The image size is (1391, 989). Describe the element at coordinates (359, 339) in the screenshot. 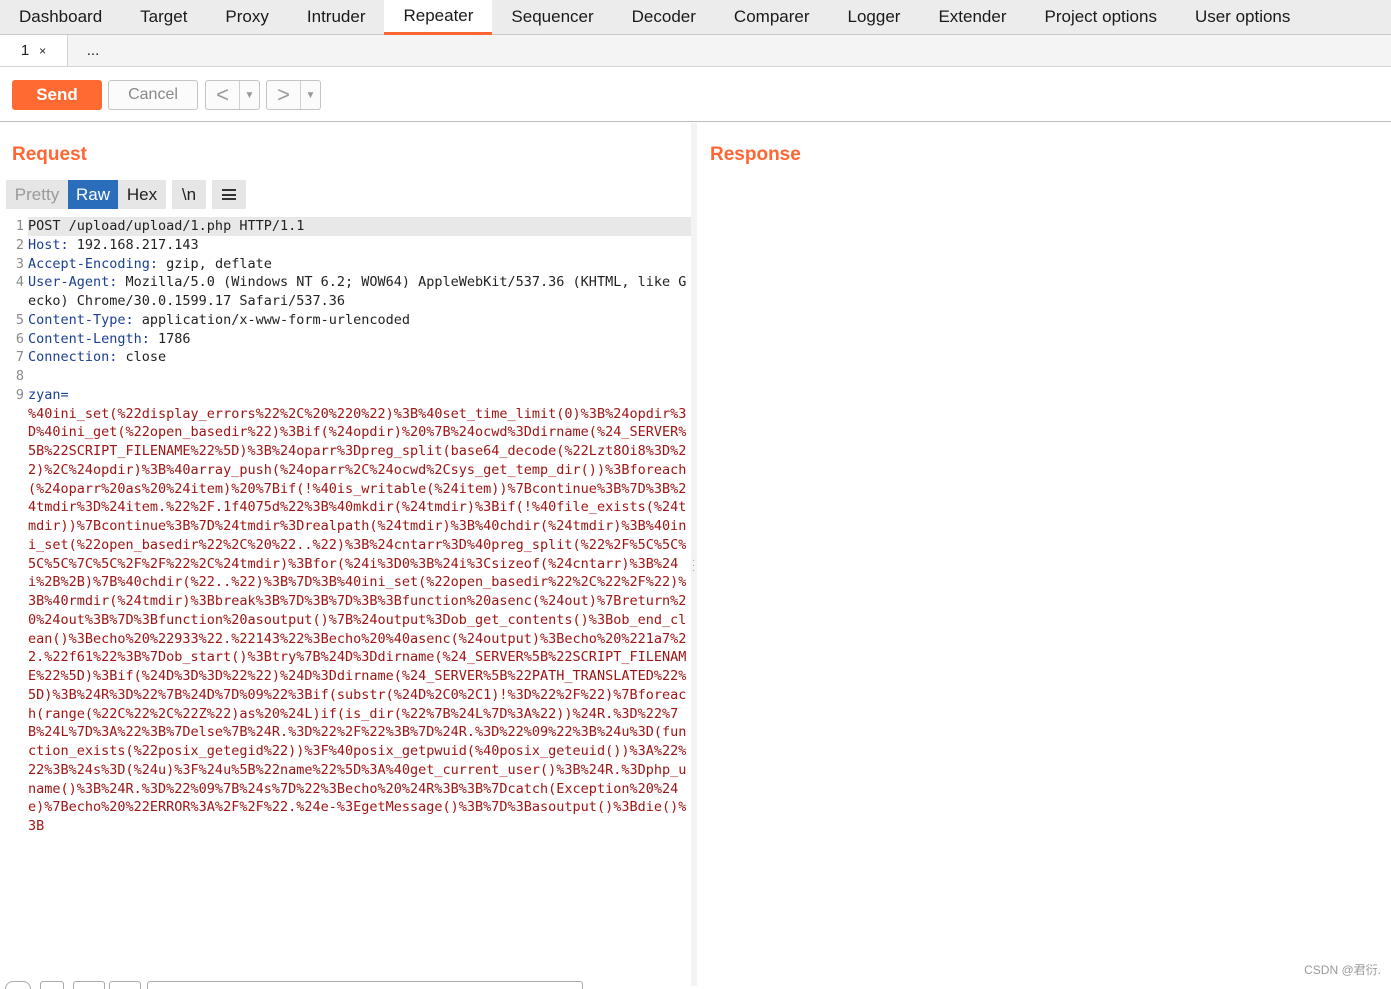

I see `line-content: Content-Length: 1786` at that location.